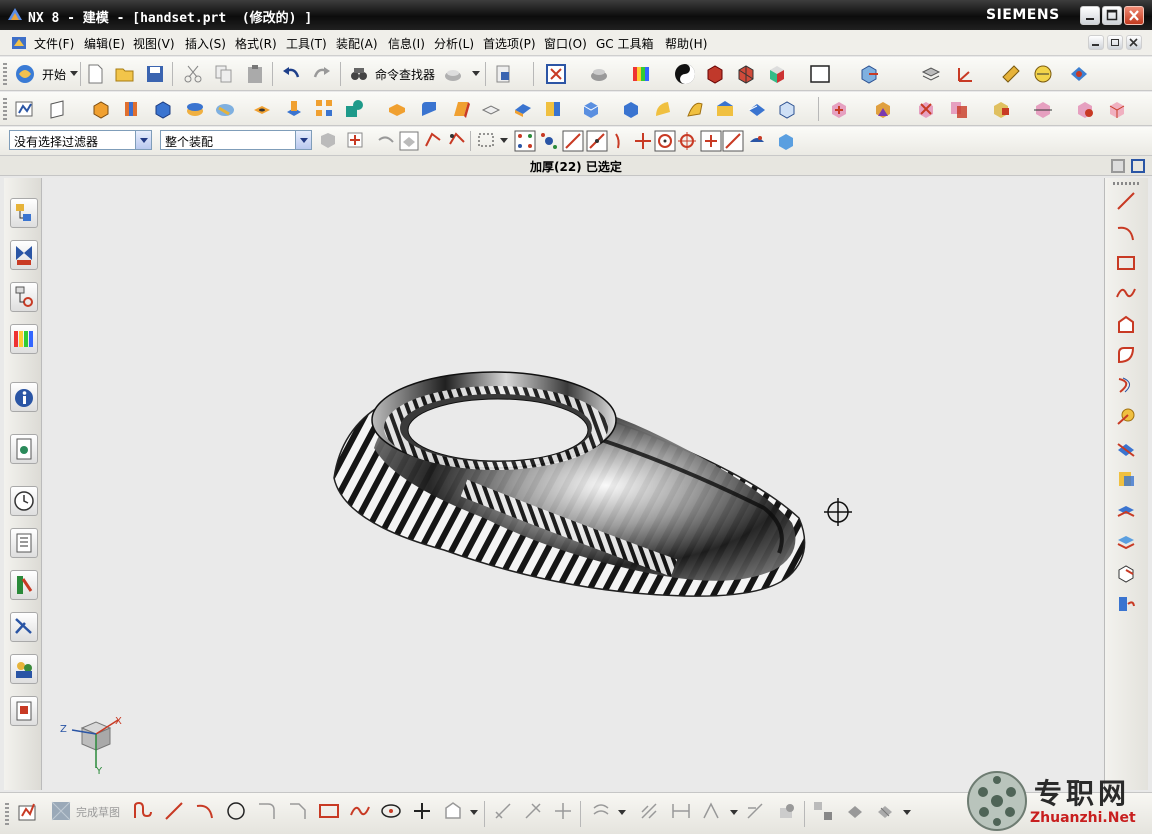 The width and height of the screenshot is (1152, 834). What do you see at coordinates (25, 109) in the screenshot?
I see `sketch-task-icon` at bounding box center [25, 109].